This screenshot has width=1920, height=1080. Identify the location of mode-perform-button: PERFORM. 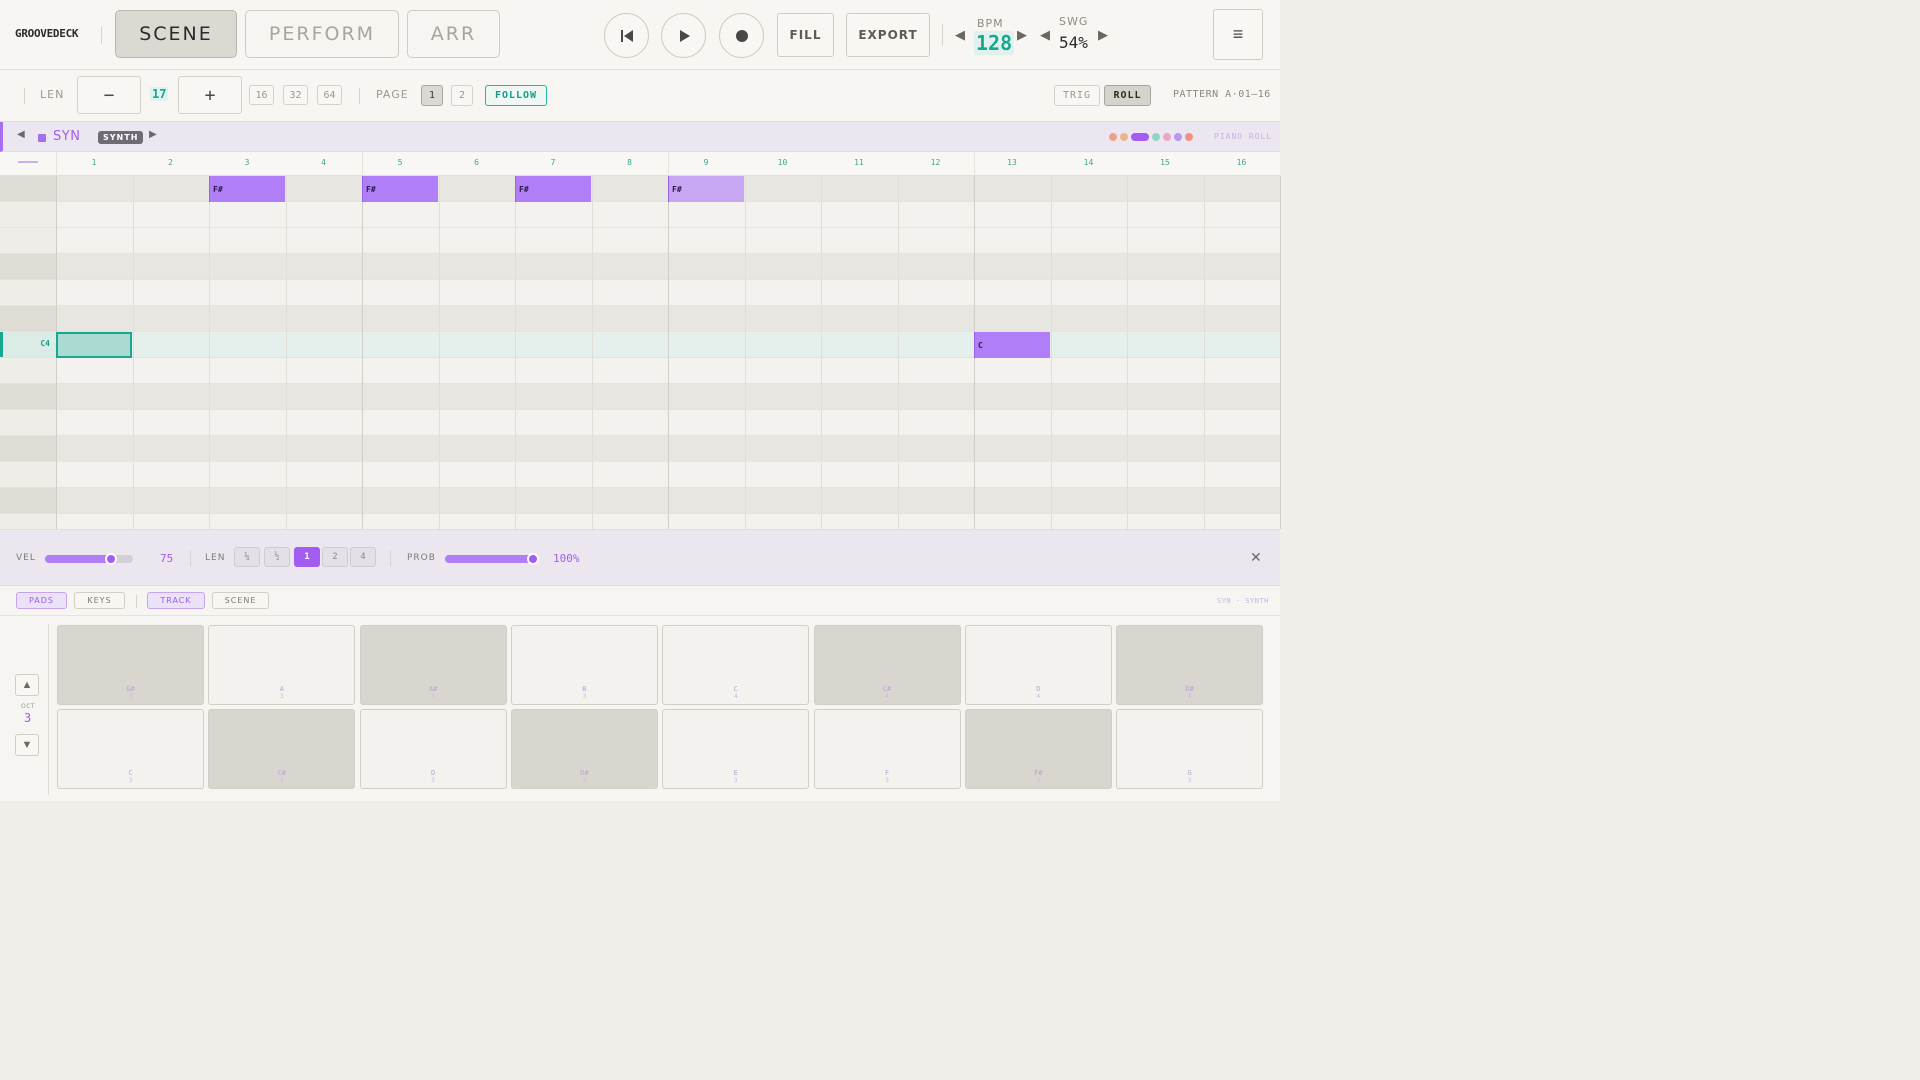
(322, 34).